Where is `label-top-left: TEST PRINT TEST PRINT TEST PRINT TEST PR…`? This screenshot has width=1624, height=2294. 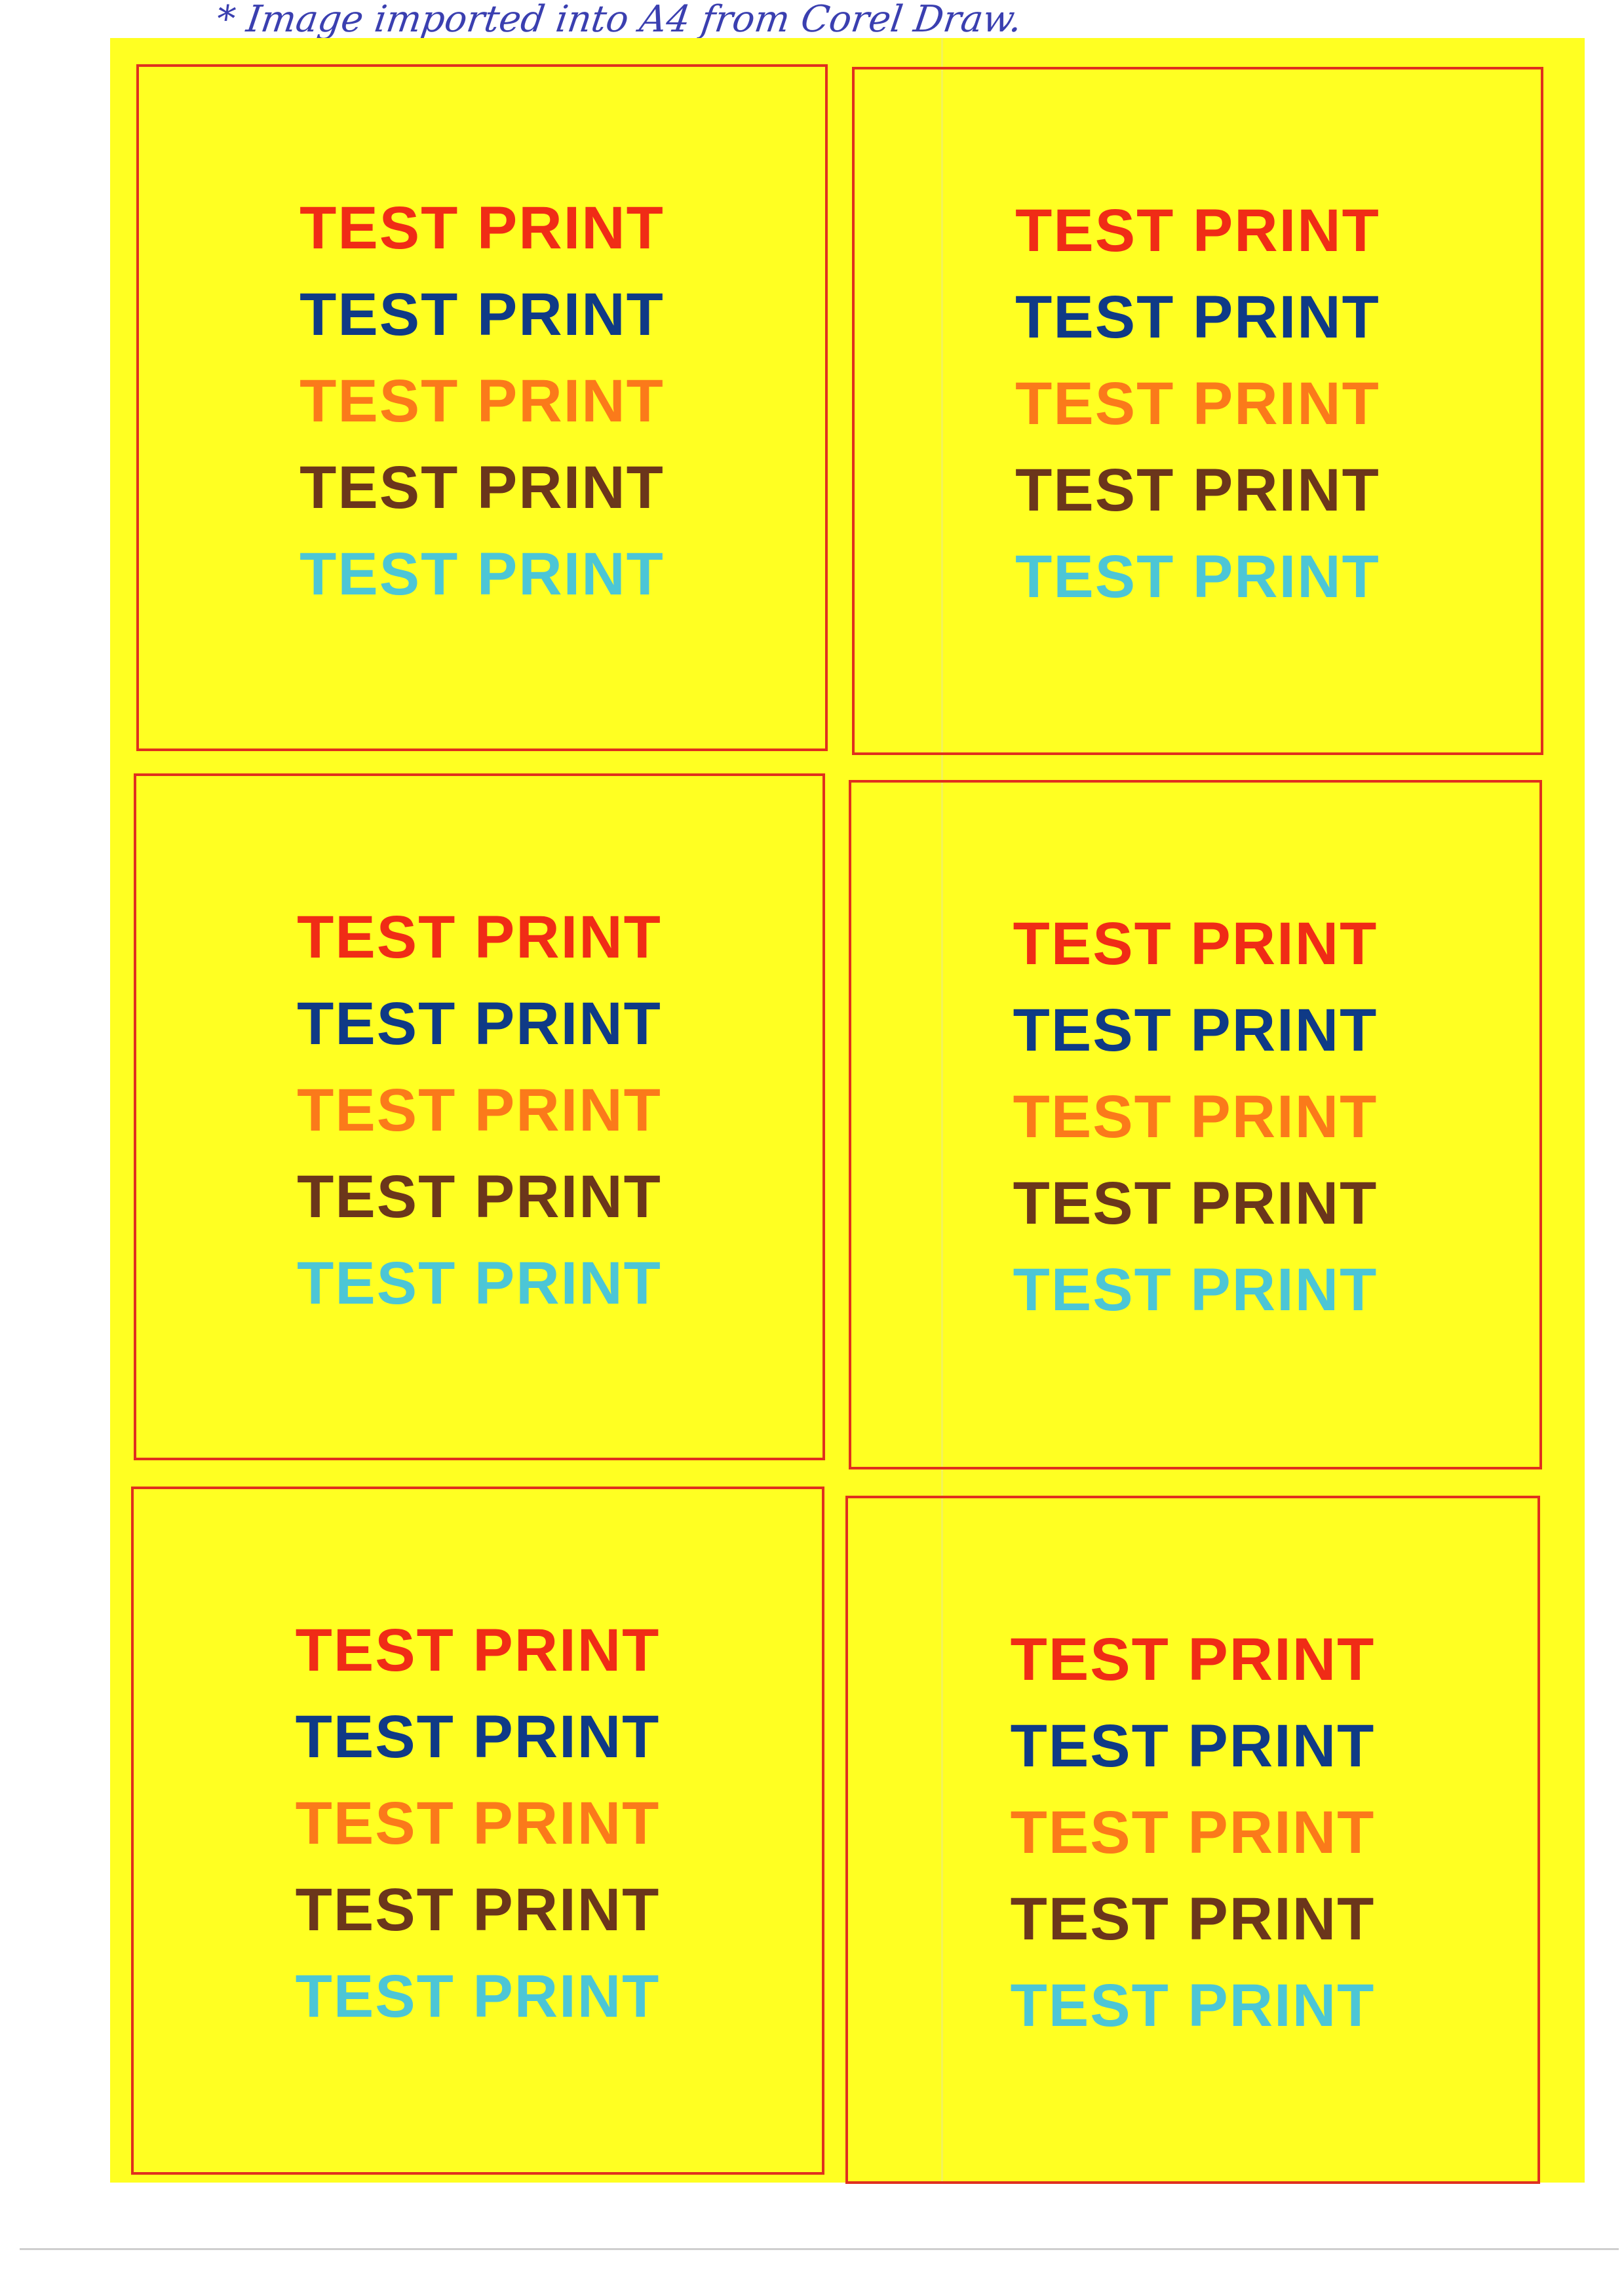
label-top-left: TEST PRINT TEST PRINT TEST PRINT TEST PR… is located at coordinates (482, 408).